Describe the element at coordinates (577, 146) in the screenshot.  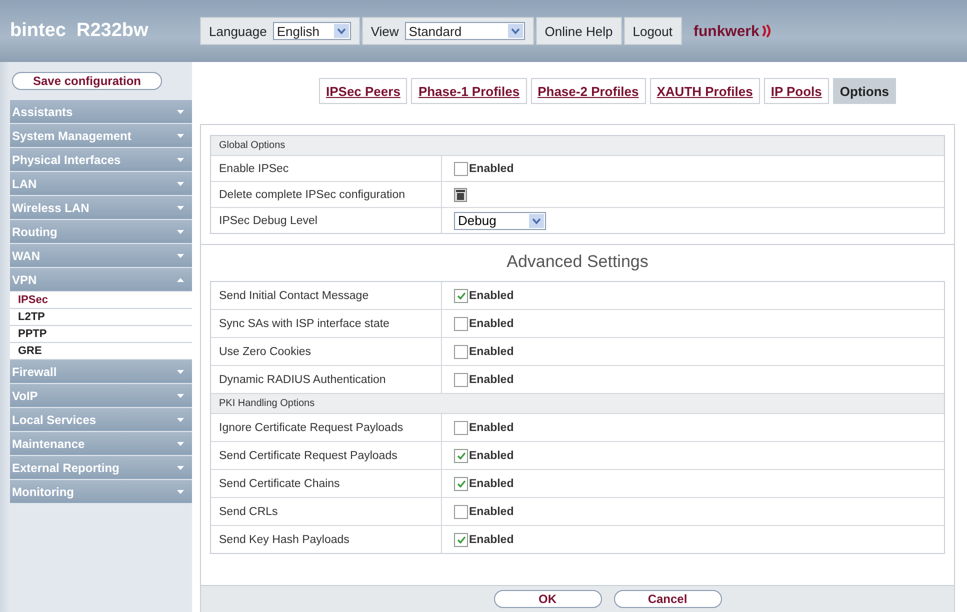
I see `section-header: Global Options` at that location.